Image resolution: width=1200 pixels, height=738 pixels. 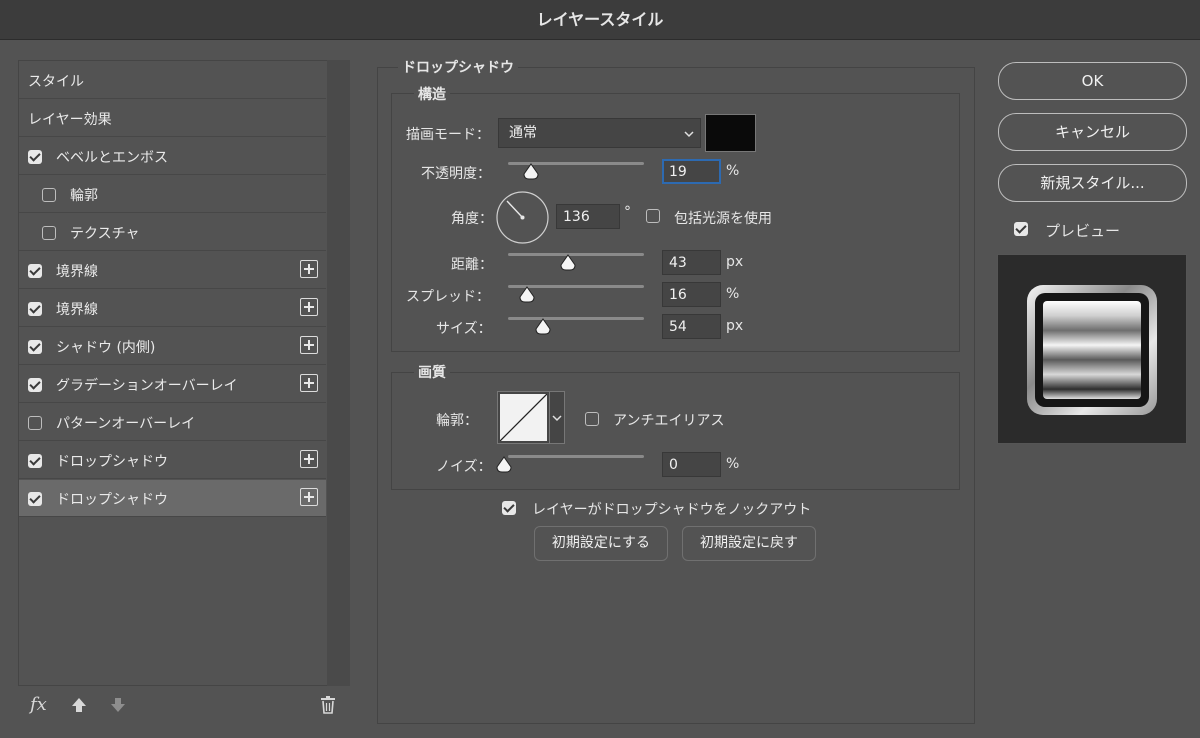 What do you see at coordinates (172, 232) in the screenshot?
I see `effect-item: テクスチャ` at bounding box center [172, 232].